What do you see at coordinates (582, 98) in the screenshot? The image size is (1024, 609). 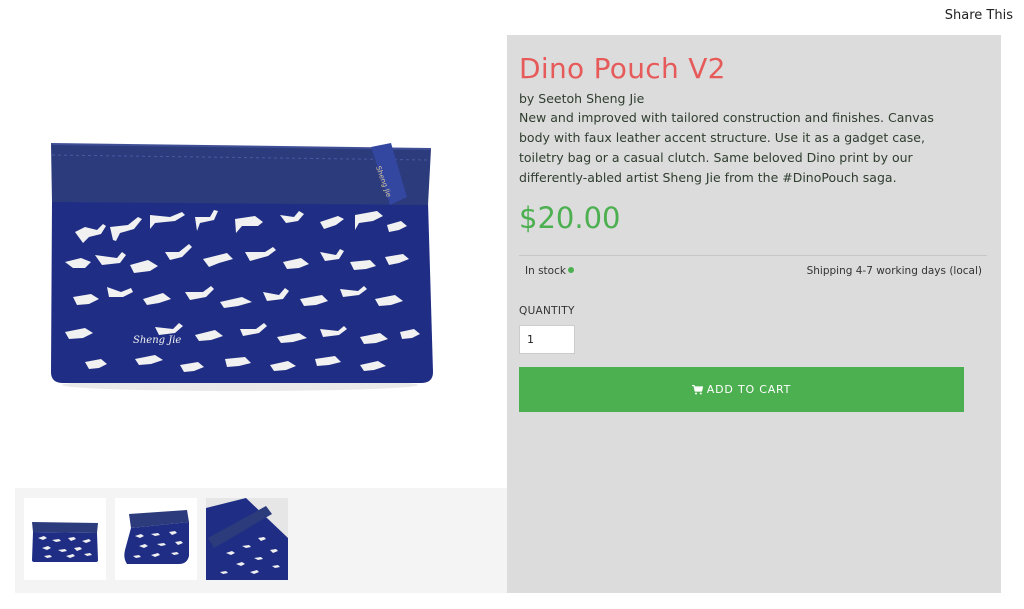 I see `product-byline: by Seetoh Sheng Jie` at bounding box center [582, 98].